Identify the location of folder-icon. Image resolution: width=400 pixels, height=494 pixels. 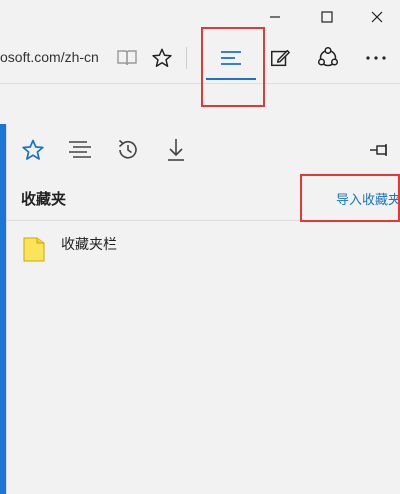
(34, 249).